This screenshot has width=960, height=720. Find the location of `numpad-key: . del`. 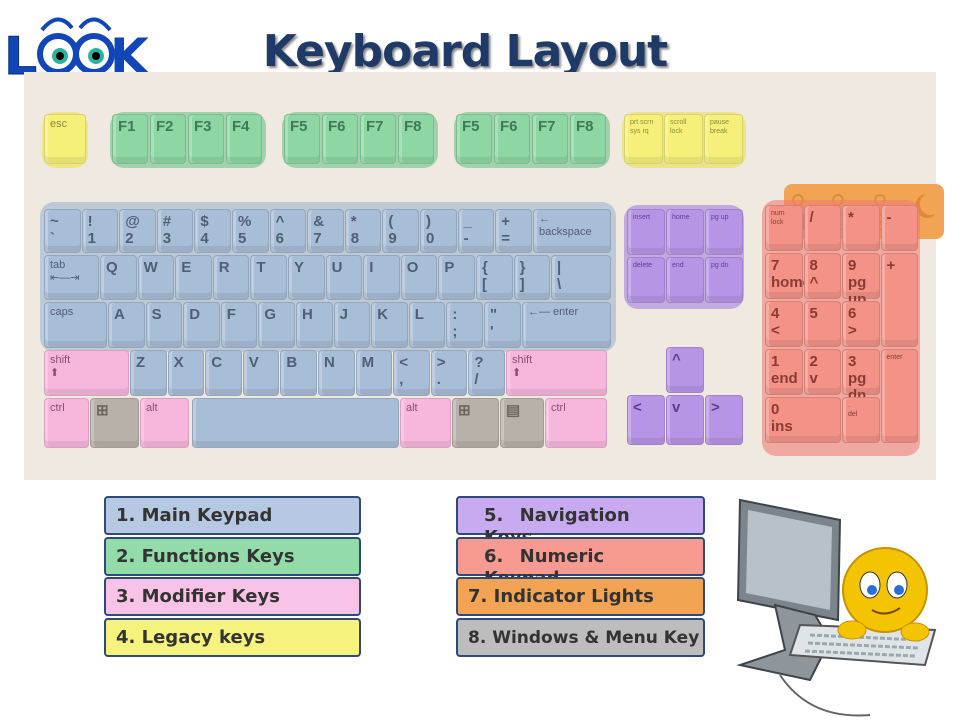

numpad-key: . del is located at coordinates (861, 420).